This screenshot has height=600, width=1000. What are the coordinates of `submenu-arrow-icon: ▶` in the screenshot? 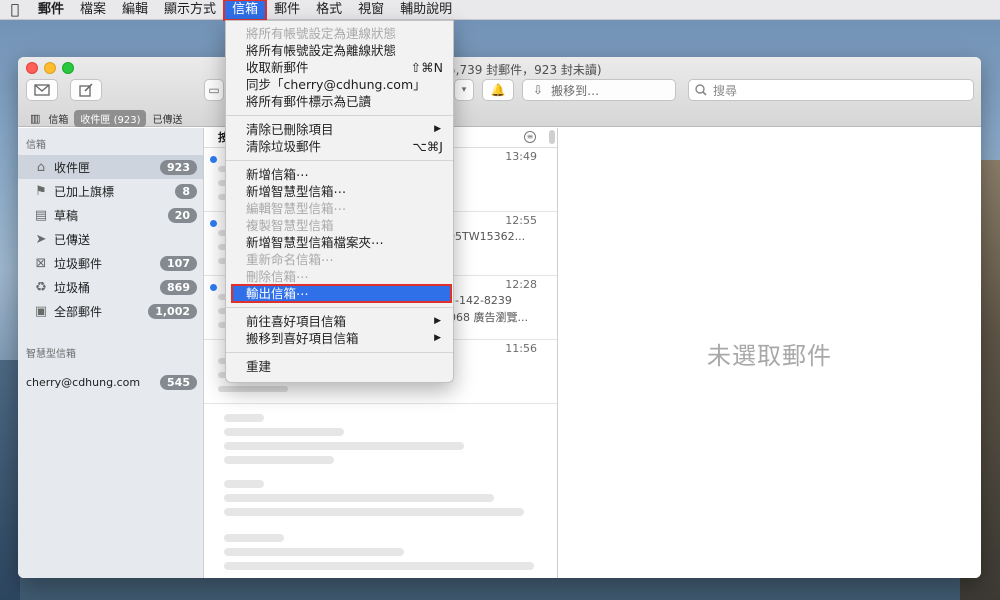 It's located at (437, 129).